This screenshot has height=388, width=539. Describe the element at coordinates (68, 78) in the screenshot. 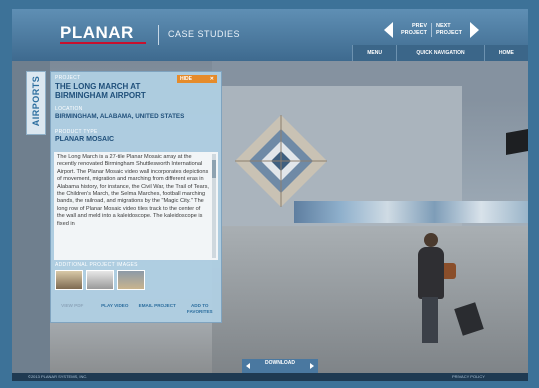

I see `project-label: PROJECT` at that location.